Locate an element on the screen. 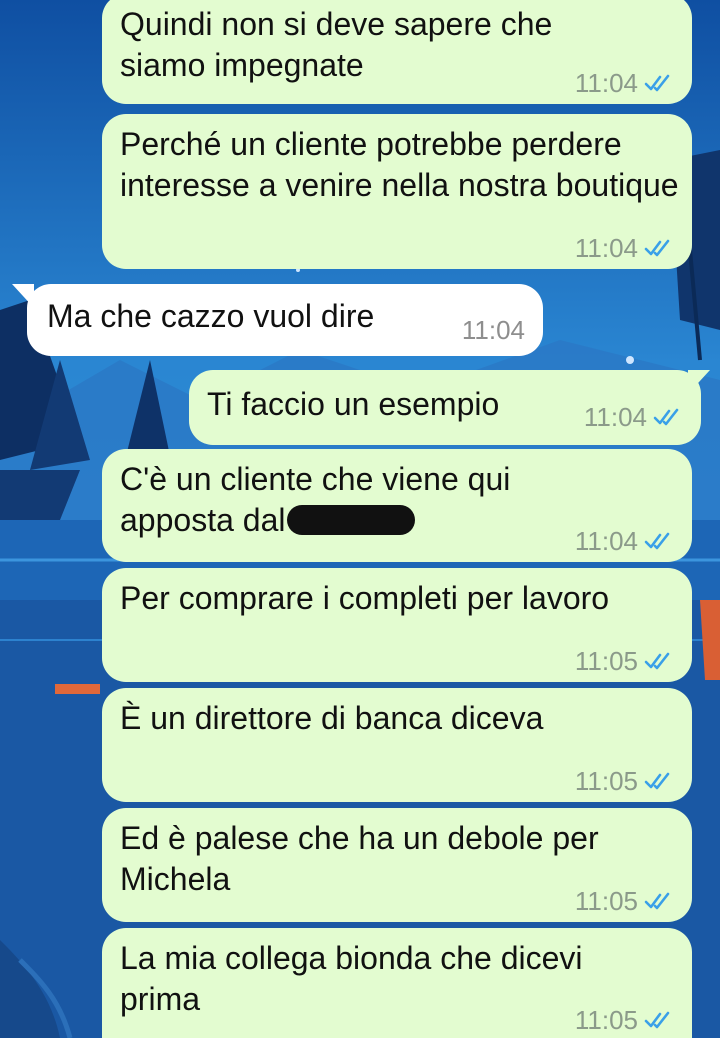  message-bubble-incoming: Ma che cazzo vuol dire 11:04 is located at coordinates (285, 320).